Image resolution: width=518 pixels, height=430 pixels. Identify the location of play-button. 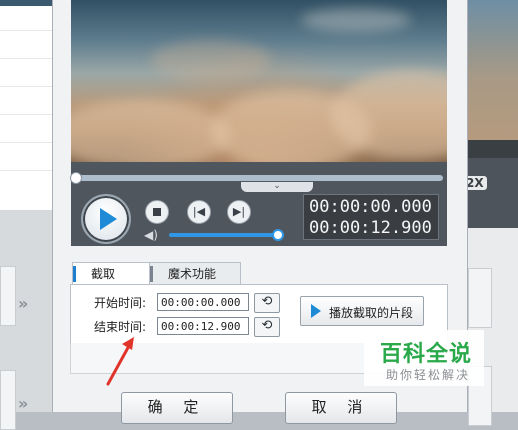
(106, 219).